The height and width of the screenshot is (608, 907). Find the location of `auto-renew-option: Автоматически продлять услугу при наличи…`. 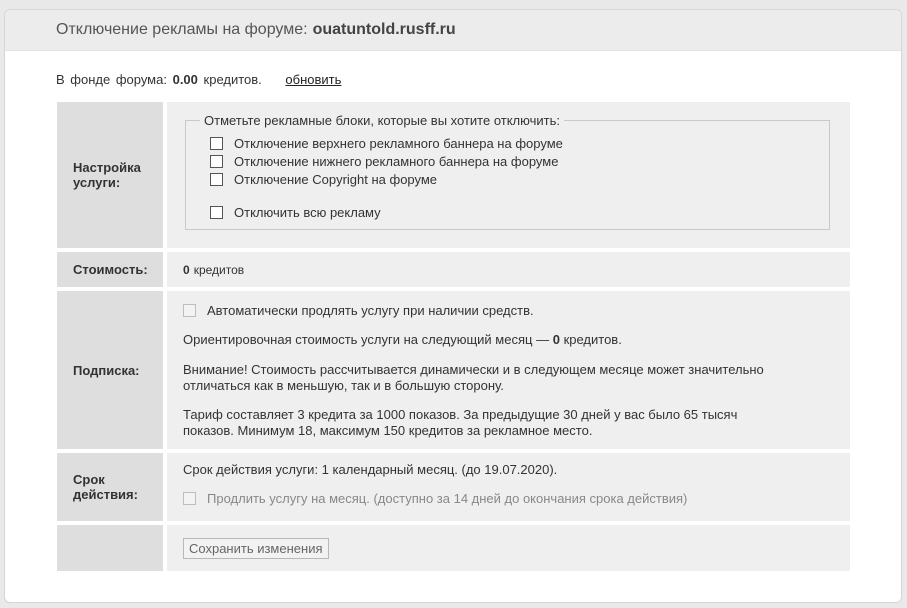

auto-renew-option: Автоматически продлять услугу при наличи… is located at coordinates (508, 310).